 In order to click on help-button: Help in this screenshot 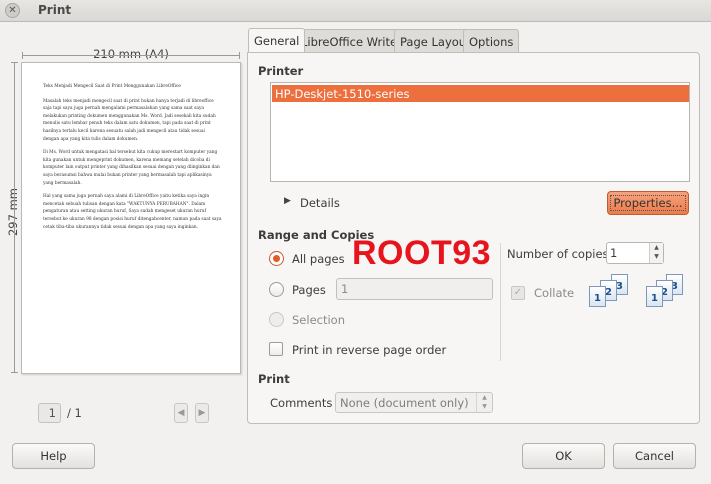, I will do `click(53, 456)`.